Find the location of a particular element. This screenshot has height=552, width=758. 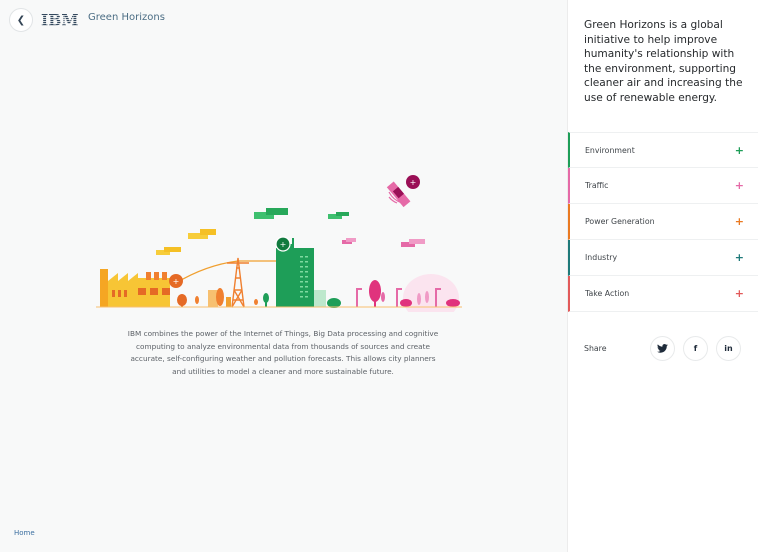

twitter-share-button is located at coordinates (662, 348).